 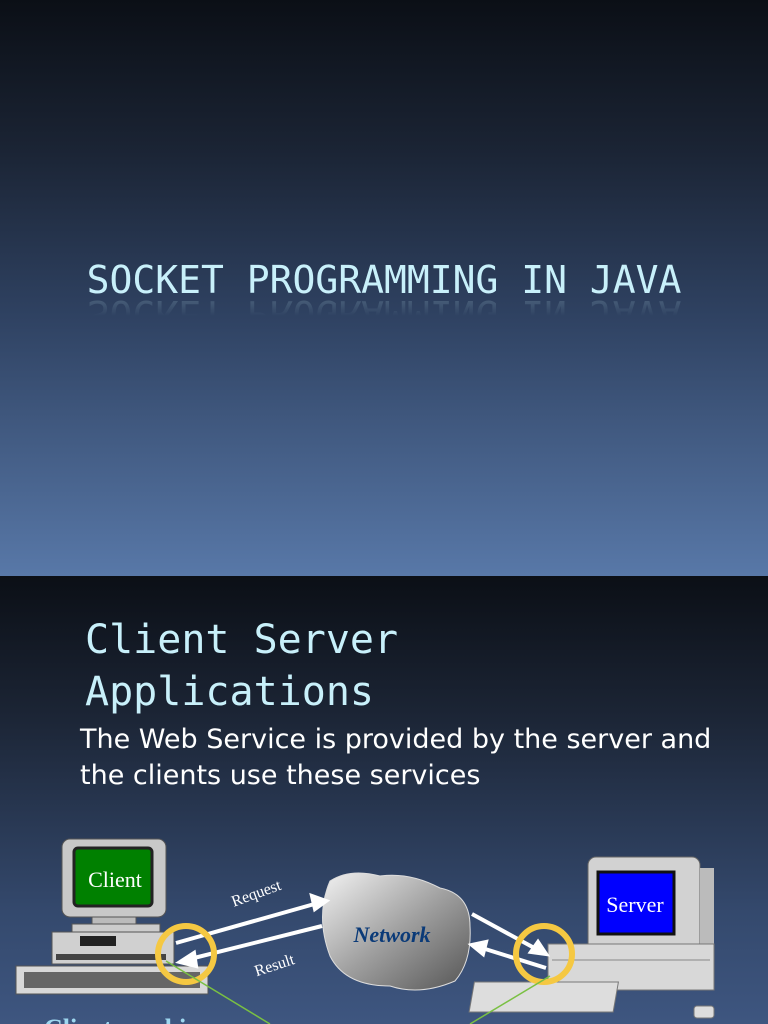 I want to click on client-machine-caption: Client machine, so click(x=128, y=1019).